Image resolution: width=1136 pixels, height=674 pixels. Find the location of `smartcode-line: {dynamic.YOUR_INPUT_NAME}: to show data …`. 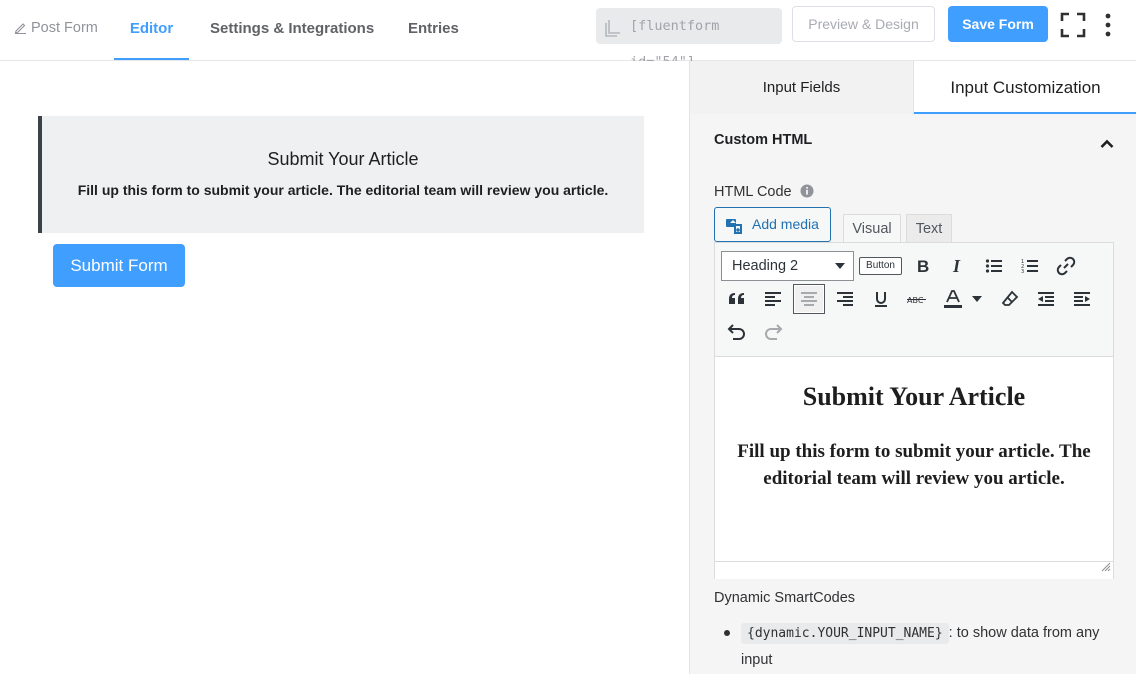

smartcode-line: {dynamic.YOUR_INPUT_NAME}: to show data … is located at coordinates (922, 646).